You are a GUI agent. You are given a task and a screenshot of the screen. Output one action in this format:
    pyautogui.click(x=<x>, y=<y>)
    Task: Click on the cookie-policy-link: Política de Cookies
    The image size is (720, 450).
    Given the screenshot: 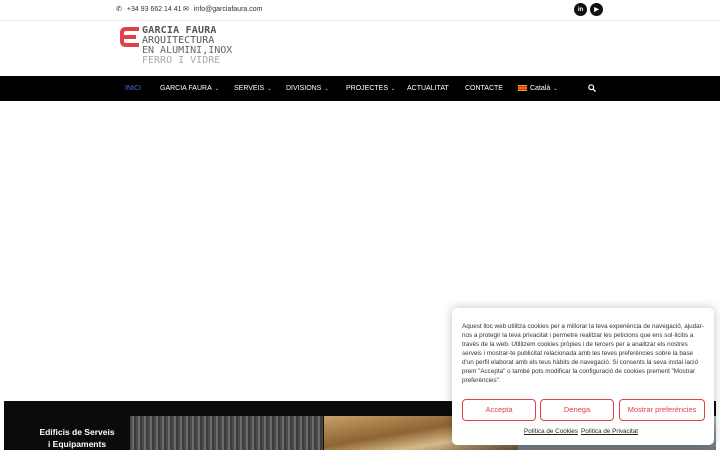 What is the action you would take?
    pyautogui.click(x=551, y=431)
    